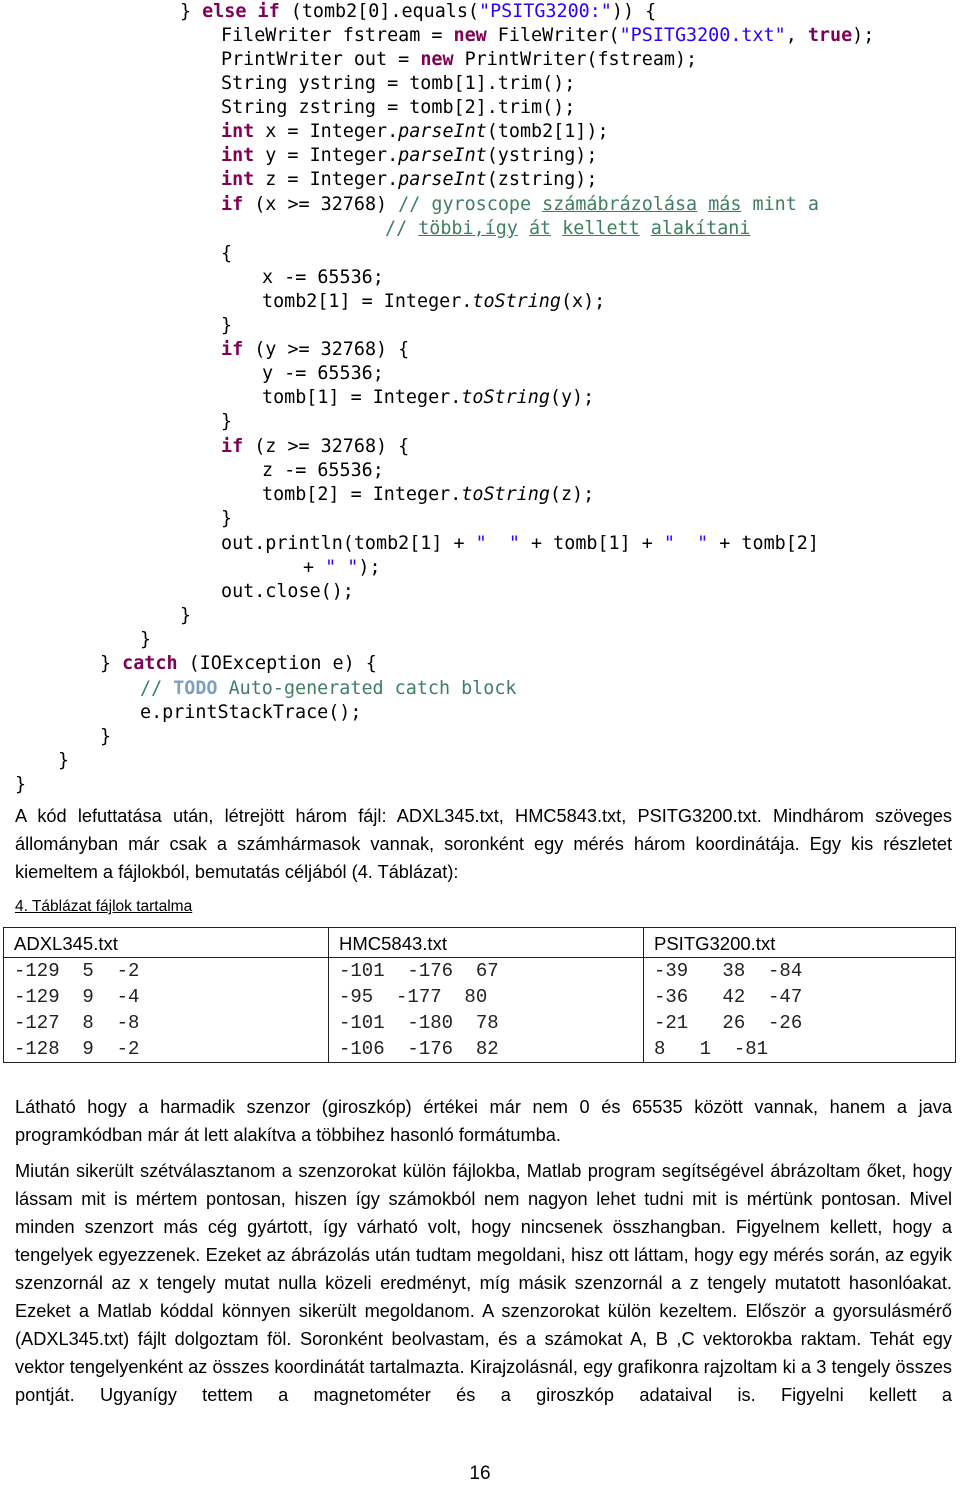 Image resolution: width=960 pixels, height=1488 pixels. I want to click on code-line: String ystring = tomb[1].trim();, so click(398, 84).